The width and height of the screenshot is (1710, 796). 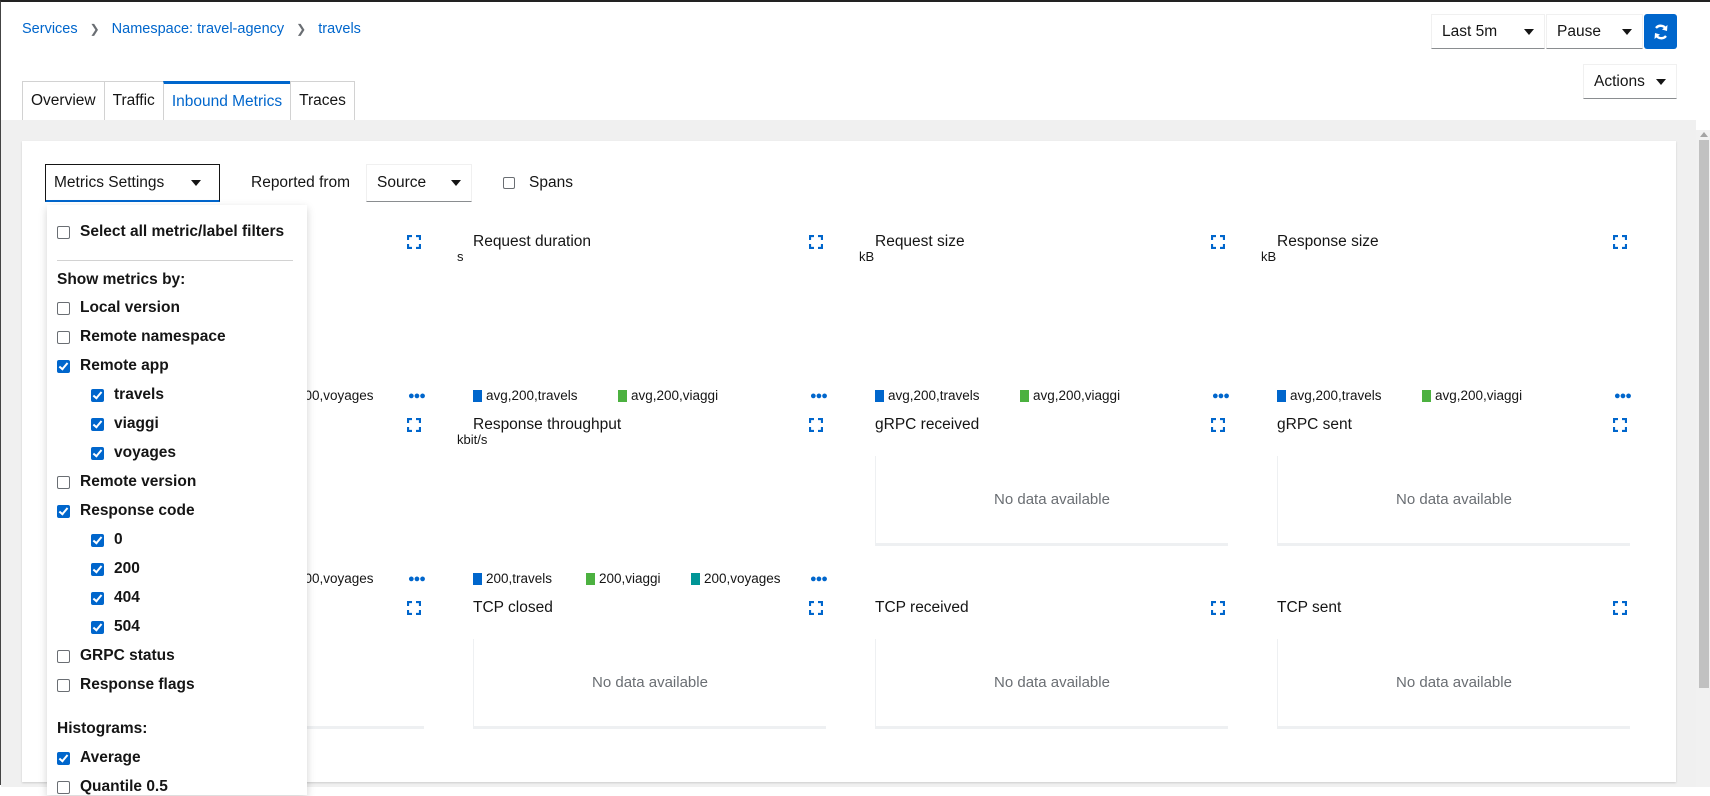 I want to click on breadcrumb-namespace: Namespace: travel-agency, so click(x=198, y=29).